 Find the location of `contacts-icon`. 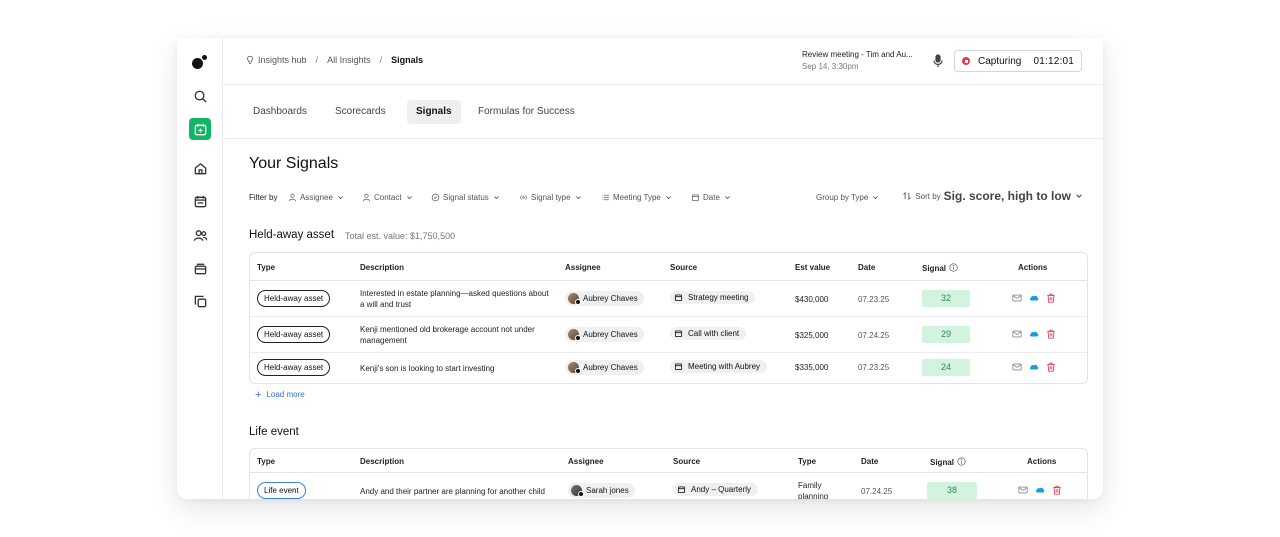

contacts-icon is located at coordinates (200, 235).